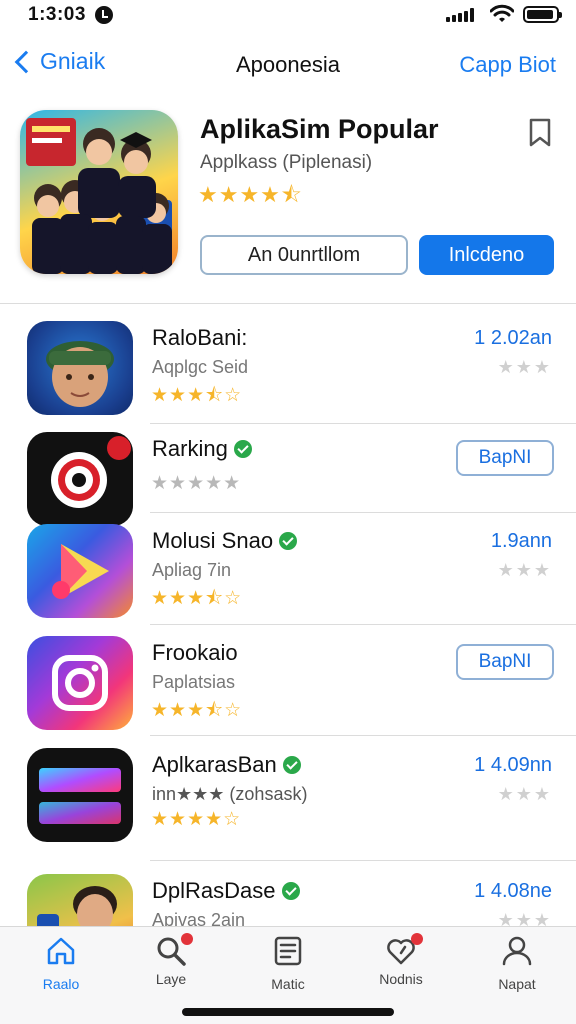 This screenshot has height=1024, width=576. I want to click on app-size: 1 4.08ne, so click(513, 891).